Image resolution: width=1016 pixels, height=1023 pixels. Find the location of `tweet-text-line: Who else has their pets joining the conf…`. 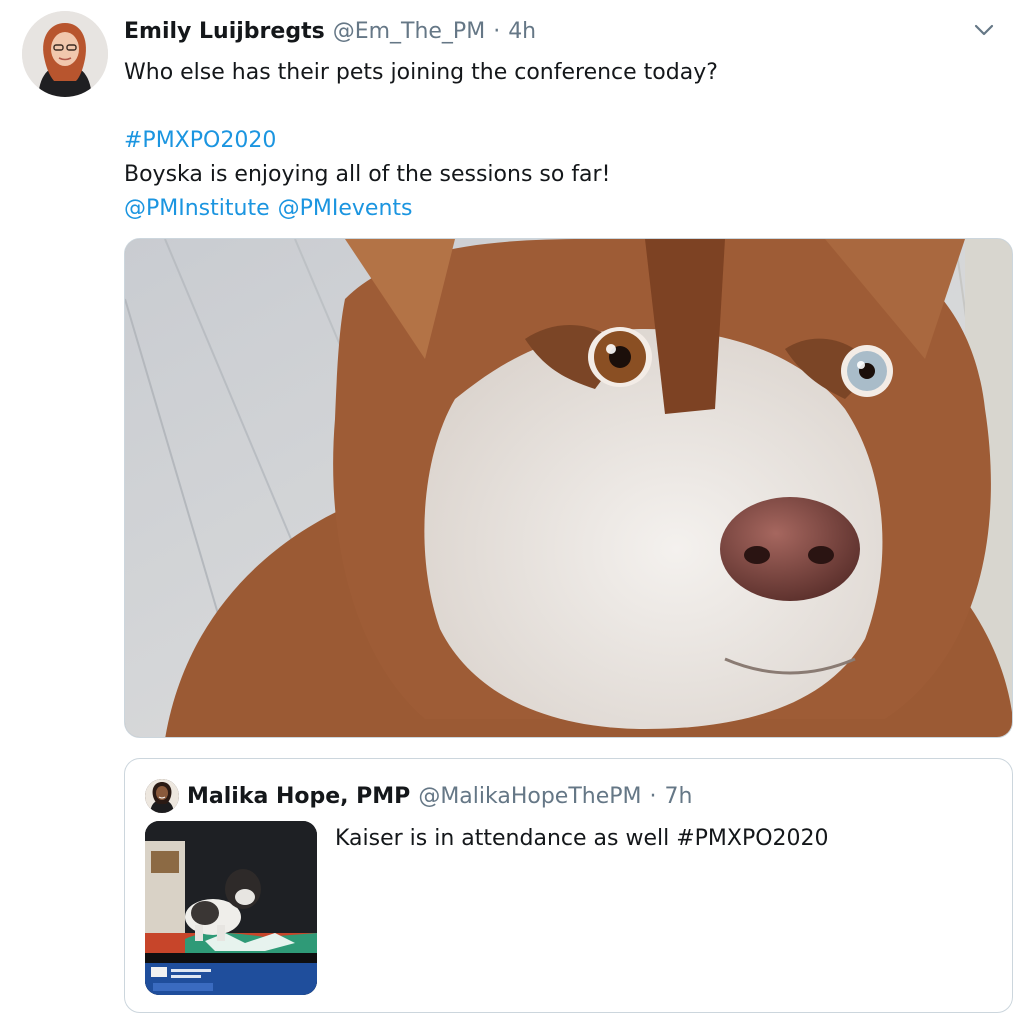

tweet-text-line: Who else has their pets joining the conf… is located at coordinates (421, 72).